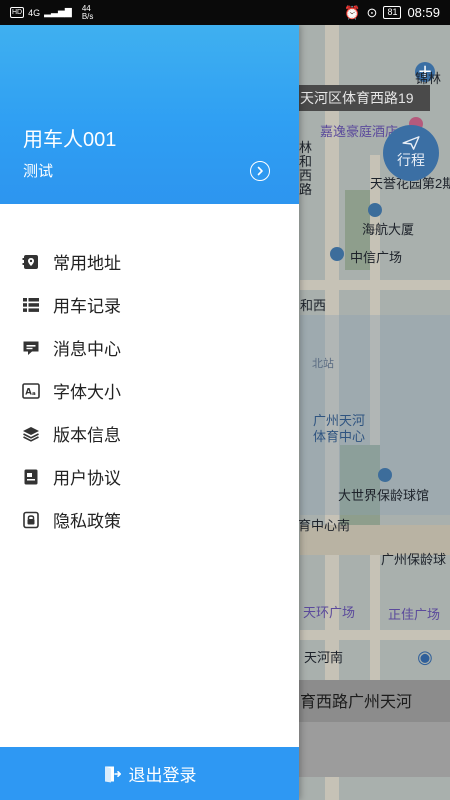 The image size is (450, 800). What do you see at coordinates (149, 114) in the screenshot?
I see `drawer-header: 用车人001 测试` at bounding box center [149, 114].